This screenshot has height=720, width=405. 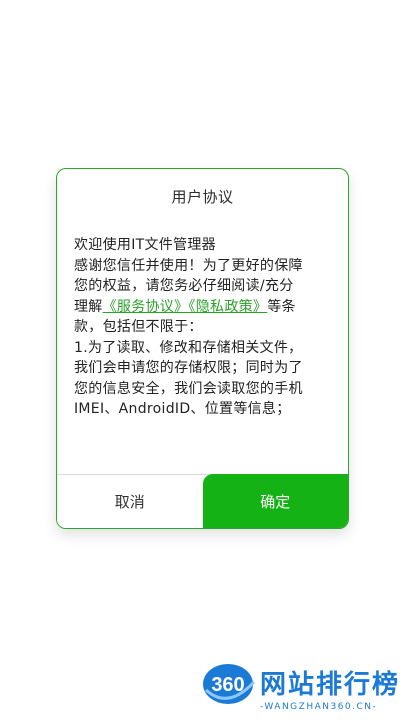 I want to click on dialog-footer: 取消 确定, so click(x=202, y=501).